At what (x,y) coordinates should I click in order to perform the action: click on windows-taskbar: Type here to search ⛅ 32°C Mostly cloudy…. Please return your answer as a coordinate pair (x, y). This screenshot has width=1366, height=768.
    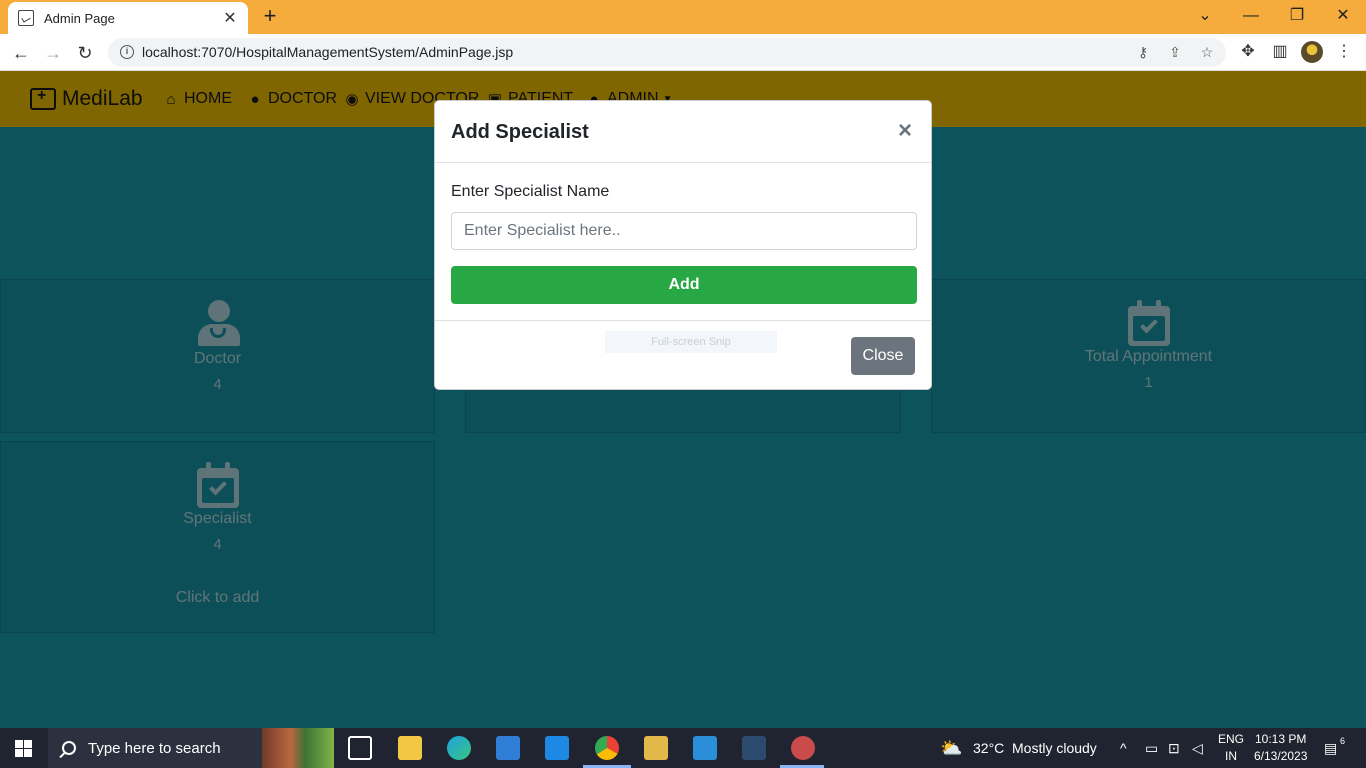
    Looking at the image, I should click on (683, 748).